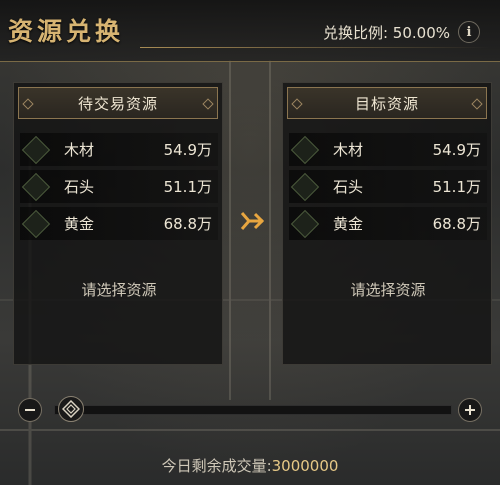  I want to click on title-divider, so click(315, 47).